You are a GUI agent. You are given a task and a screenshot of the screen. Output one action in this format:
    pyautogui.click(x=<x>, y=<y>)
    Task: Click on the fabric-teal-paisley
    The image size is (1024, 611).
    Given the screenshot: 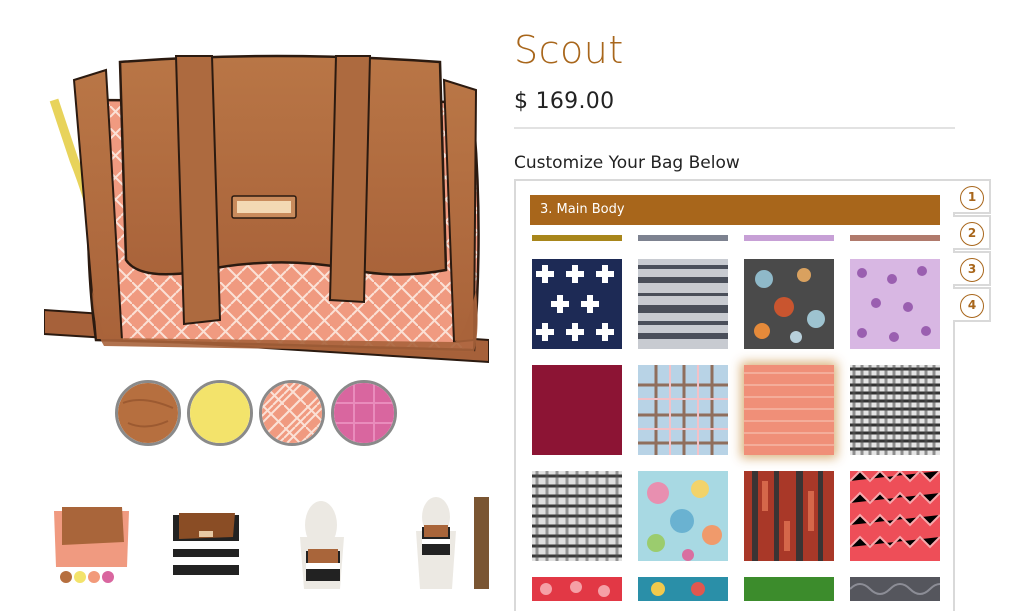 What is the action you would take?
    pyautogui.click(x=683, y=589)
    